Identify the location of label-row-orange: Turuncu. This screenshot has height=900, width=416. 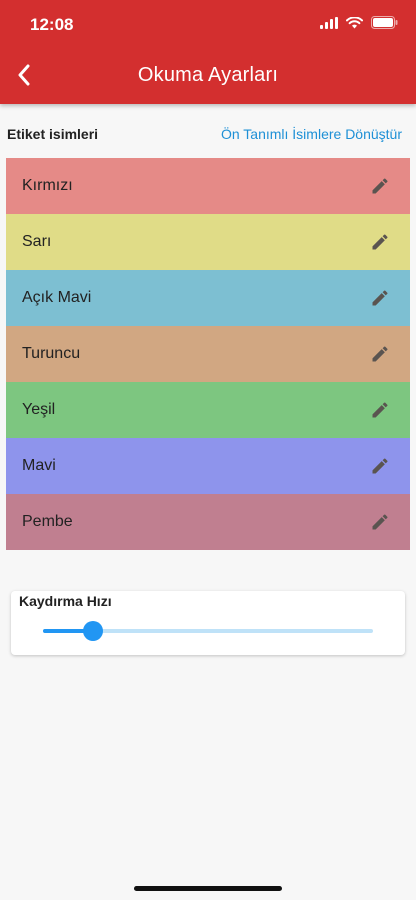
(208, 354).